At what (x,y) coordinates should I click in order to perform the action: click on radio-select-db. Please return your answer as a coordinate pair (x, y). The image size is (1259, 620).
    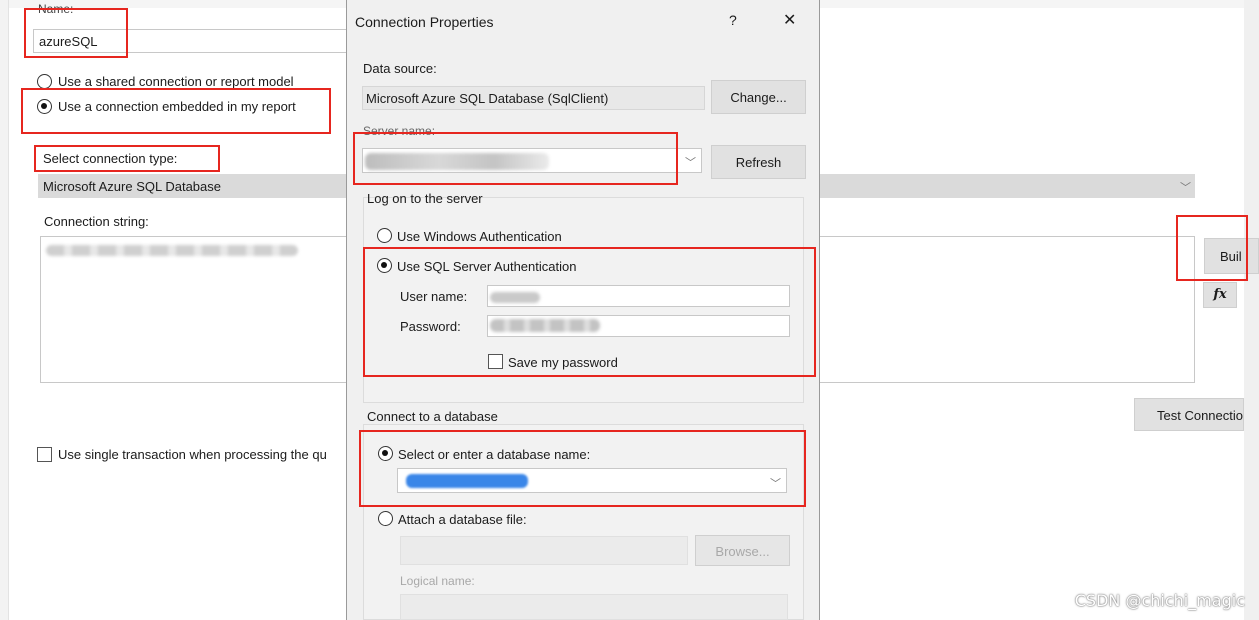
    Looking at the image, I should click on (385, 453).